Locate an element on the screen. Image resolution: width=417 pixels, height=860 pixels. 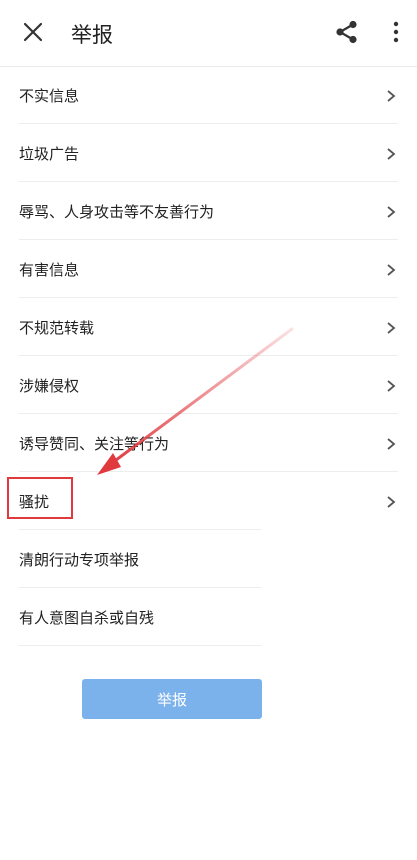
reason-item-infringement: 涉嫌侵权 is located at coordinates (208, 385).